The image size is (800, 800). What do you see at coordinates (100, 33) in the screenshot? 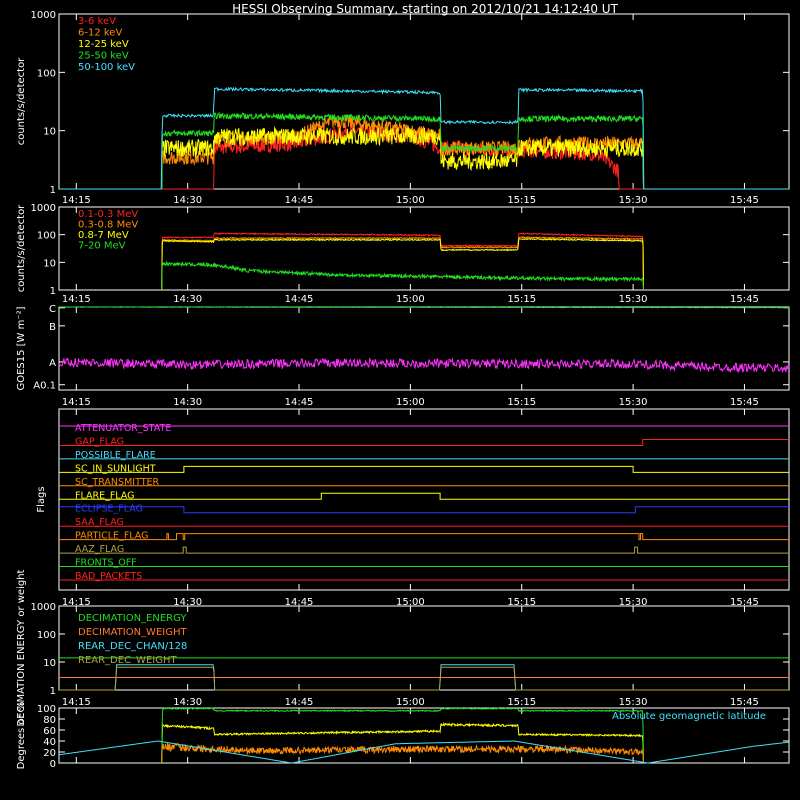
I see `xray-legend-entry: 6-12 keV` at bounding box center [100, 33].